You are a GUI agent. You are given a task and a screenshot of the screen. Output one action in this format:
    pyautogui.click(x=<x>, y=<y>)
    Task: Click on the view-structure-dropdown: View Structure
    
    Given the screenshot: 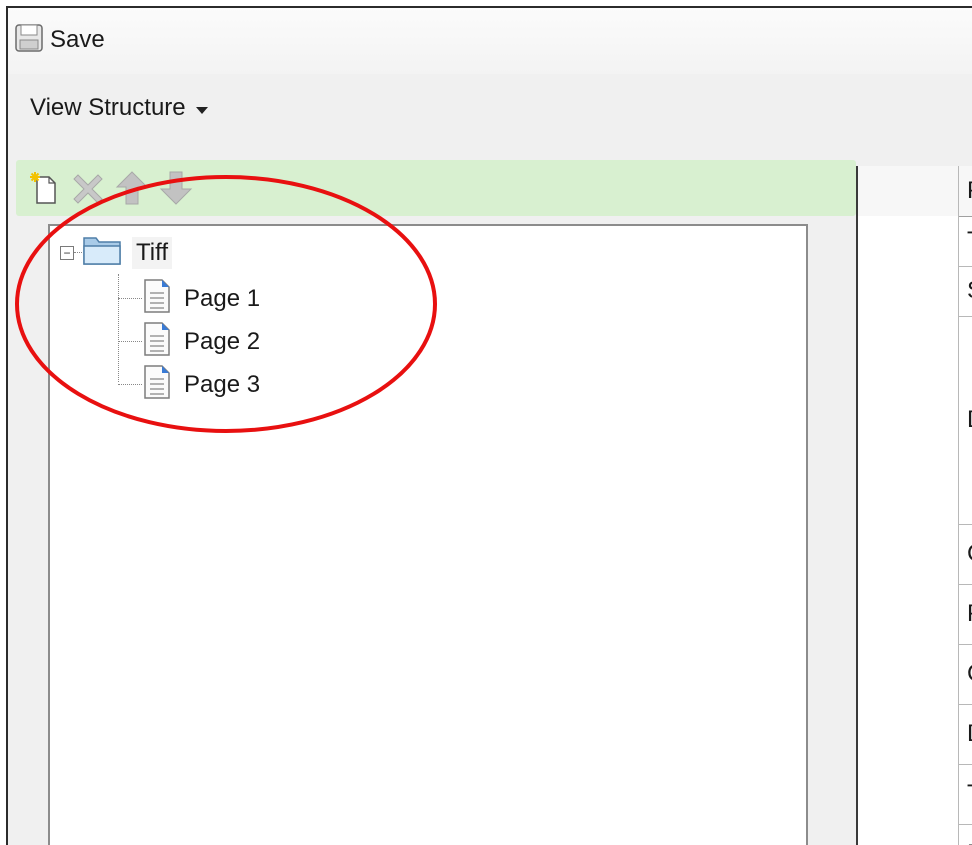 What is the action you would take?
    pyautogui.click(x=119, y=108)
    